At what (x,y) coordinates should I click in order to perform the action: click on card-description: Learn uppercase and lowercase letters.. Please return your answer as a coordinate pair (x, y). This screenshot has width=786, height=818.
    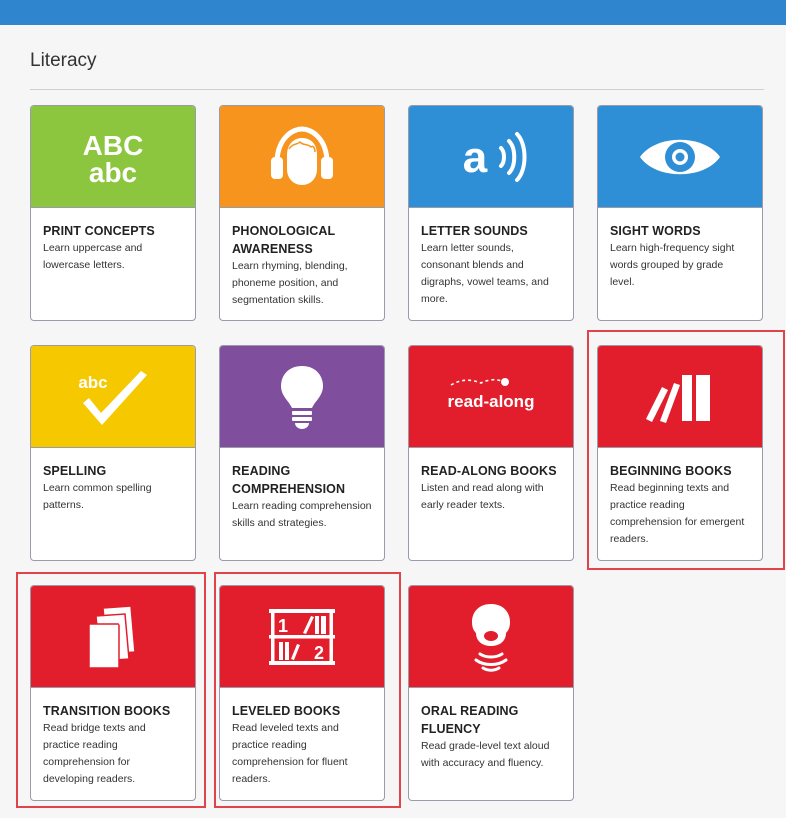
    Looking at the image, I should click on (93, 256).